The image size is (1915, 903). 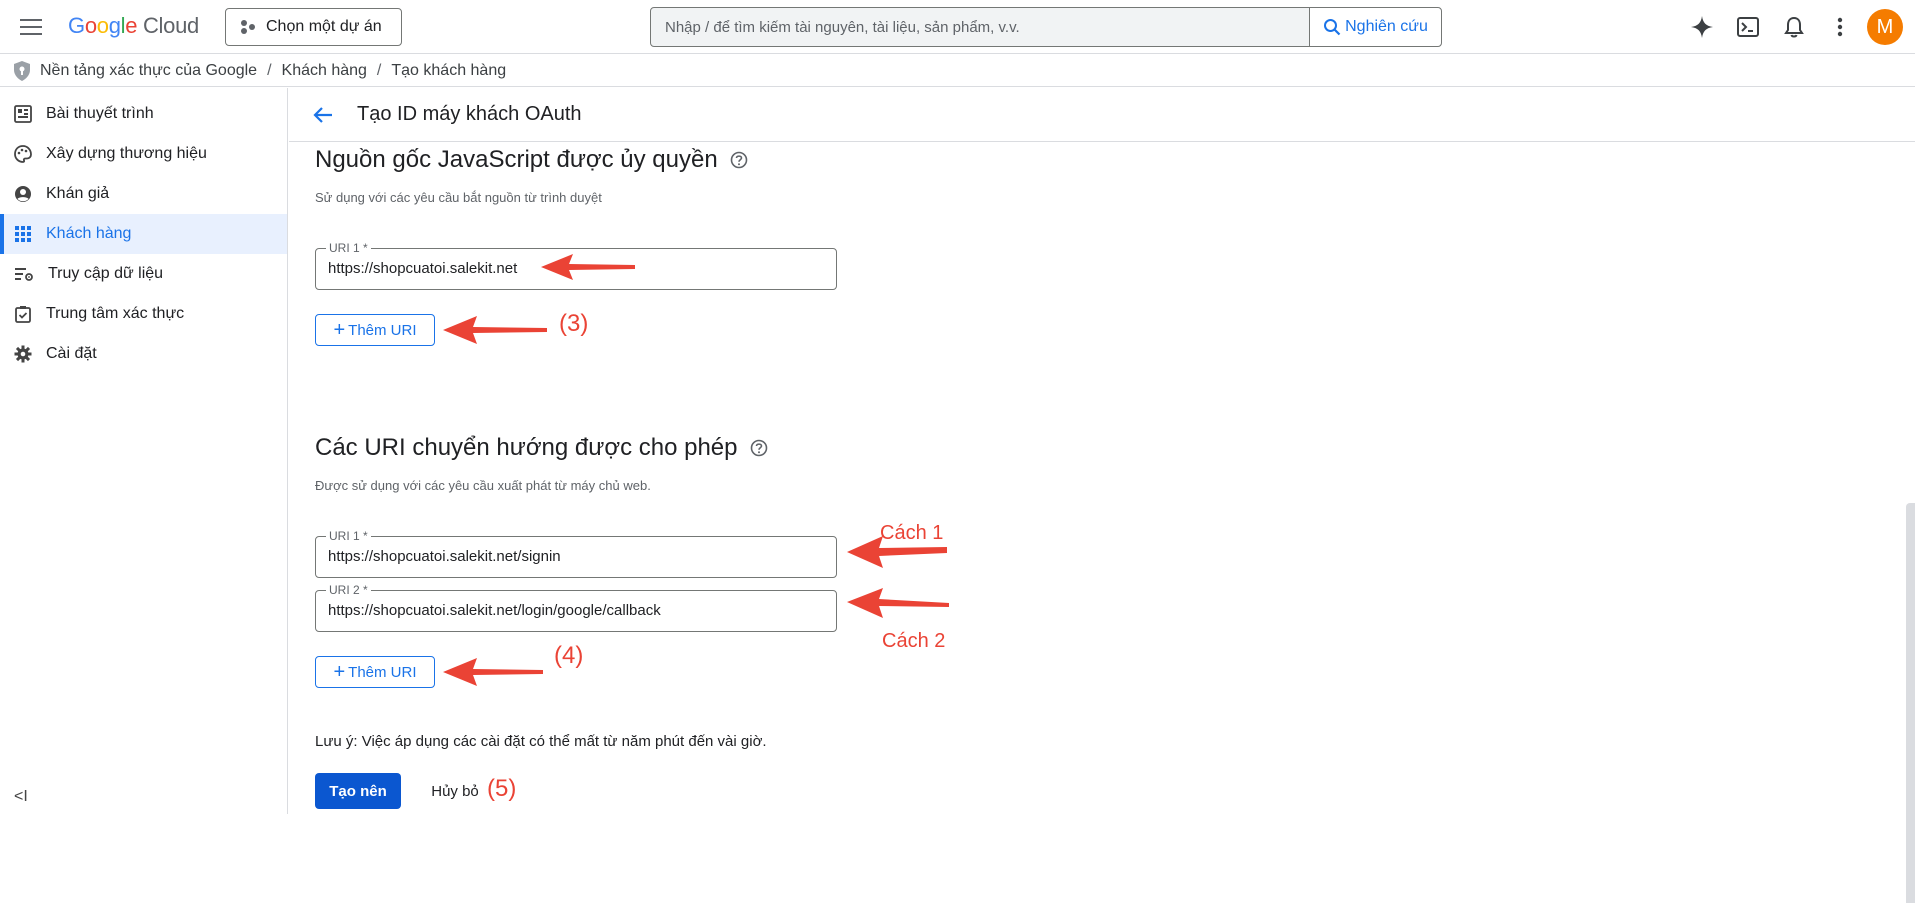 I want to click on search-button-label: Nghiên cứu, so click(x=1386, y=26).